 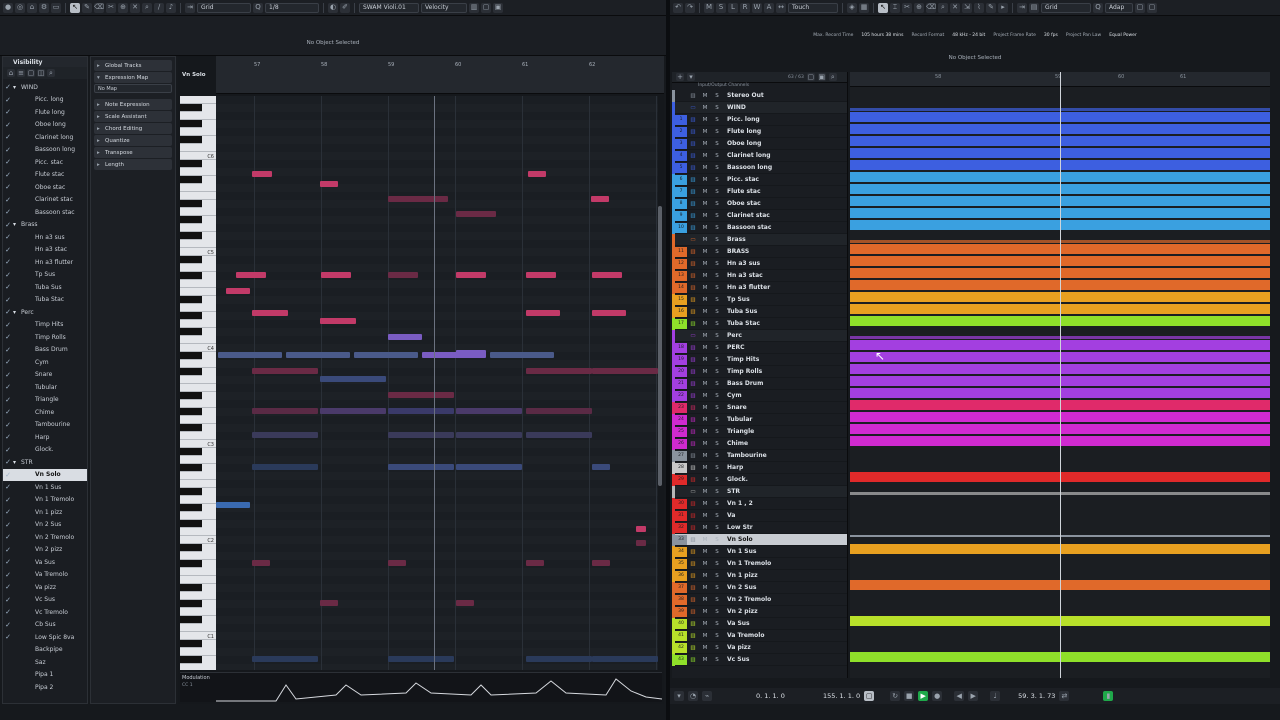 I want to click on color-icon: ◐, so click(x=333, y=7).